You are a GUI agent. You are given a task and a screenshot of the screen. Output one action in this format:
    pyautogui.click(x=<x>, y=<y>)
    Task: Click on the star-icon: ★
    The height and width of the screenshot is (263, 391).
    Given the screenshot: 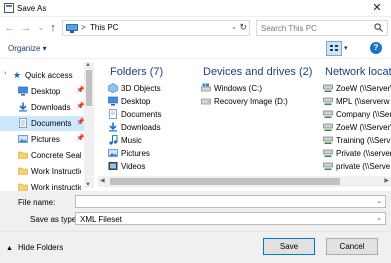 What is the action you would take?
    pyautogui.click(x=17, y=75)
    